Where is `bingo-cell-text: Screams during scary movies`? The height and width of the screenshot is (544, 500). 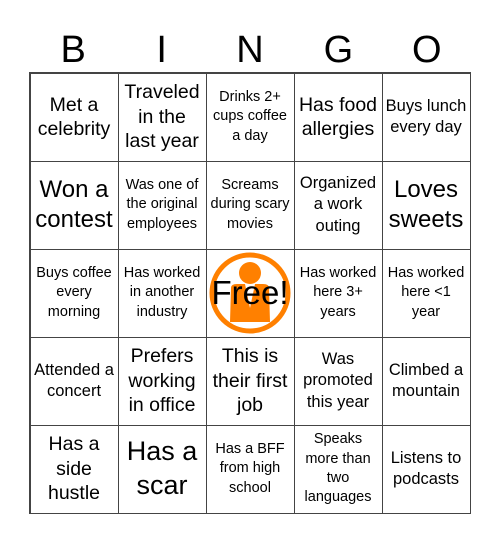
bingo-cell-text: Screams during scary movies is located at coordinates (250, 204).